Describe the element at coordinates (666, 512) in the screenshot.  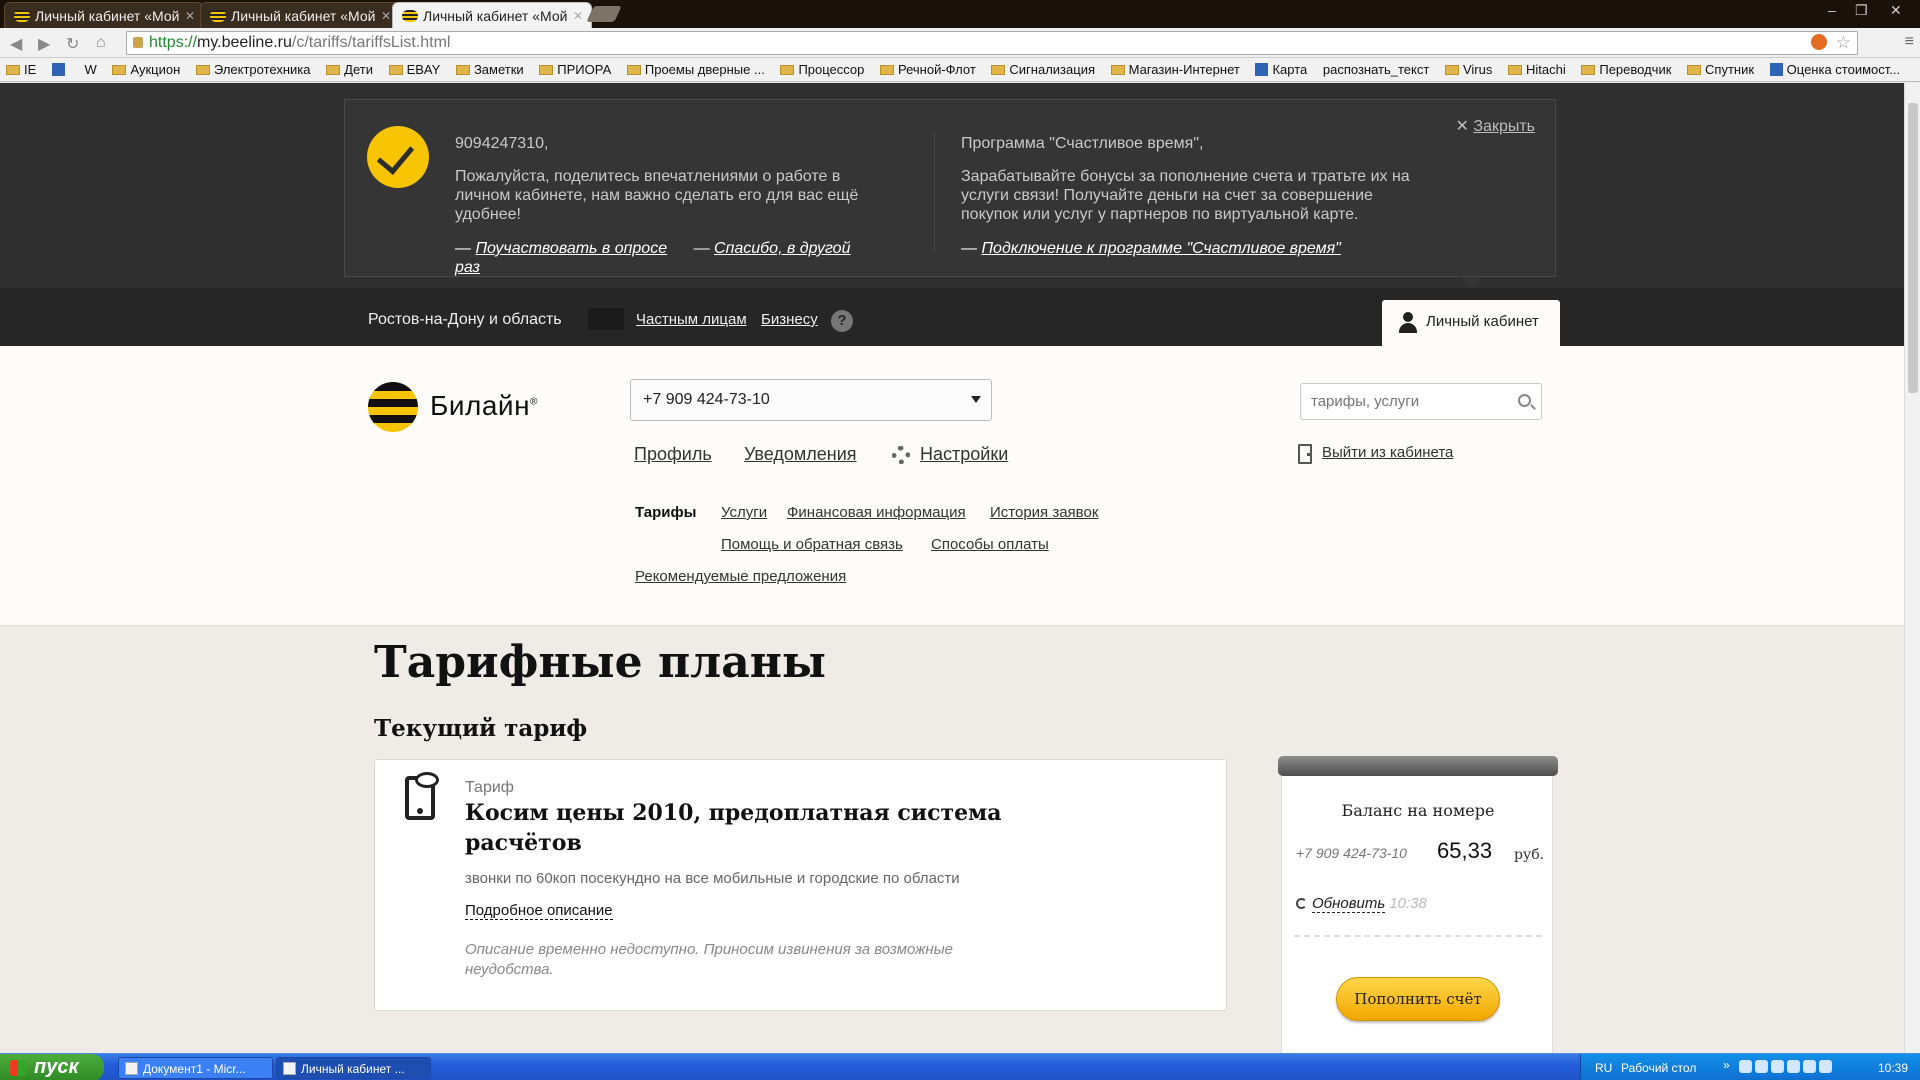
I see `submenu-tariffs-current: Тарифы` at that location.